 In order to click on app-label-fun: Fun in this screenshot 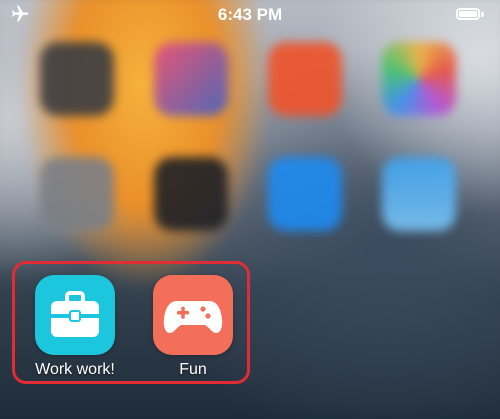, I will do `click(193, 369)`.